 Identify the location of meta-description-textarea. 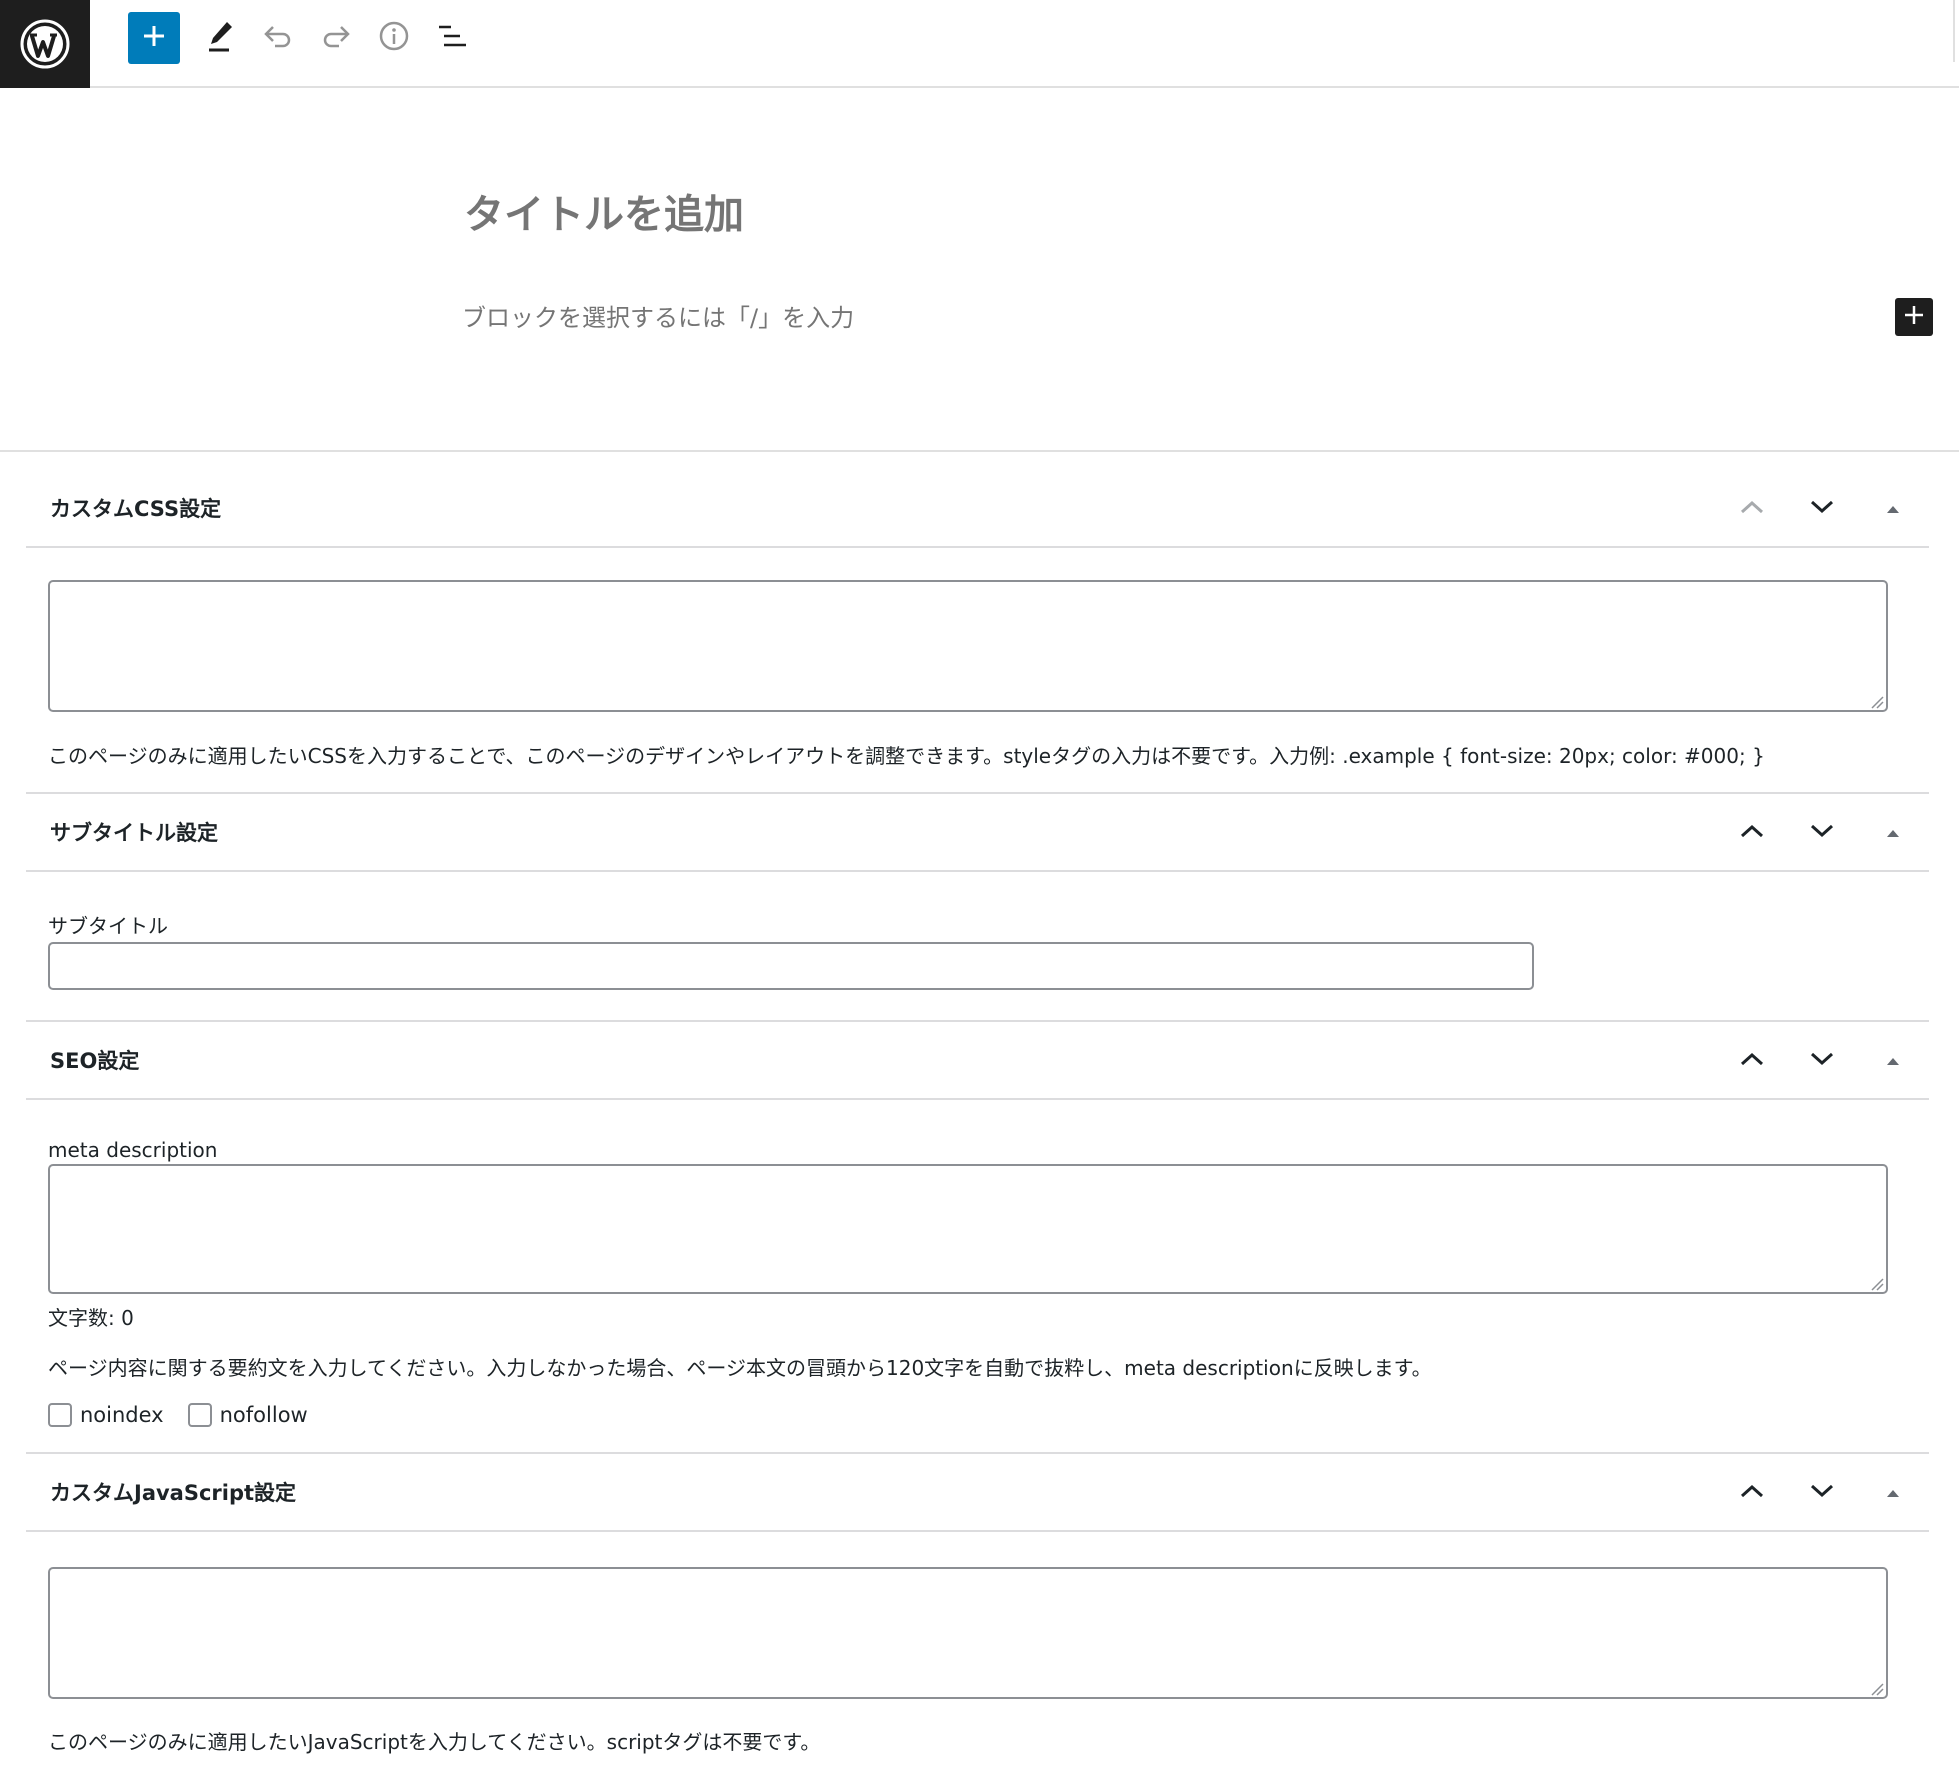
(968, 1229).